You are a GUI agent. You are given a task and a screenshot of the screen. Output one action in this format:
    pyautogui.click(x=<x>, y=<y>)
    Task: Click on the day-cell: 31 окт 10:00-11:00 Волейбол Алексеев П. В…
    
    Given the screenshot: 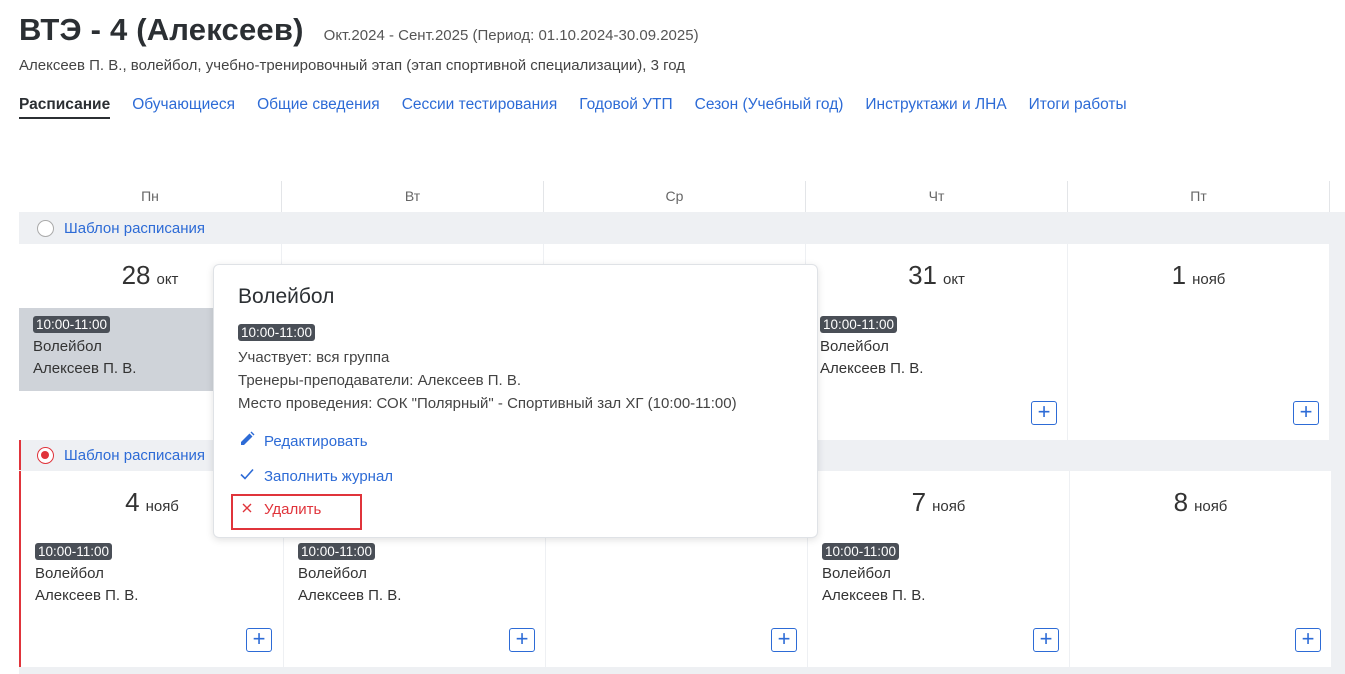 What is the action you would take?
    pyautogui.click(x=936, y=342)
    